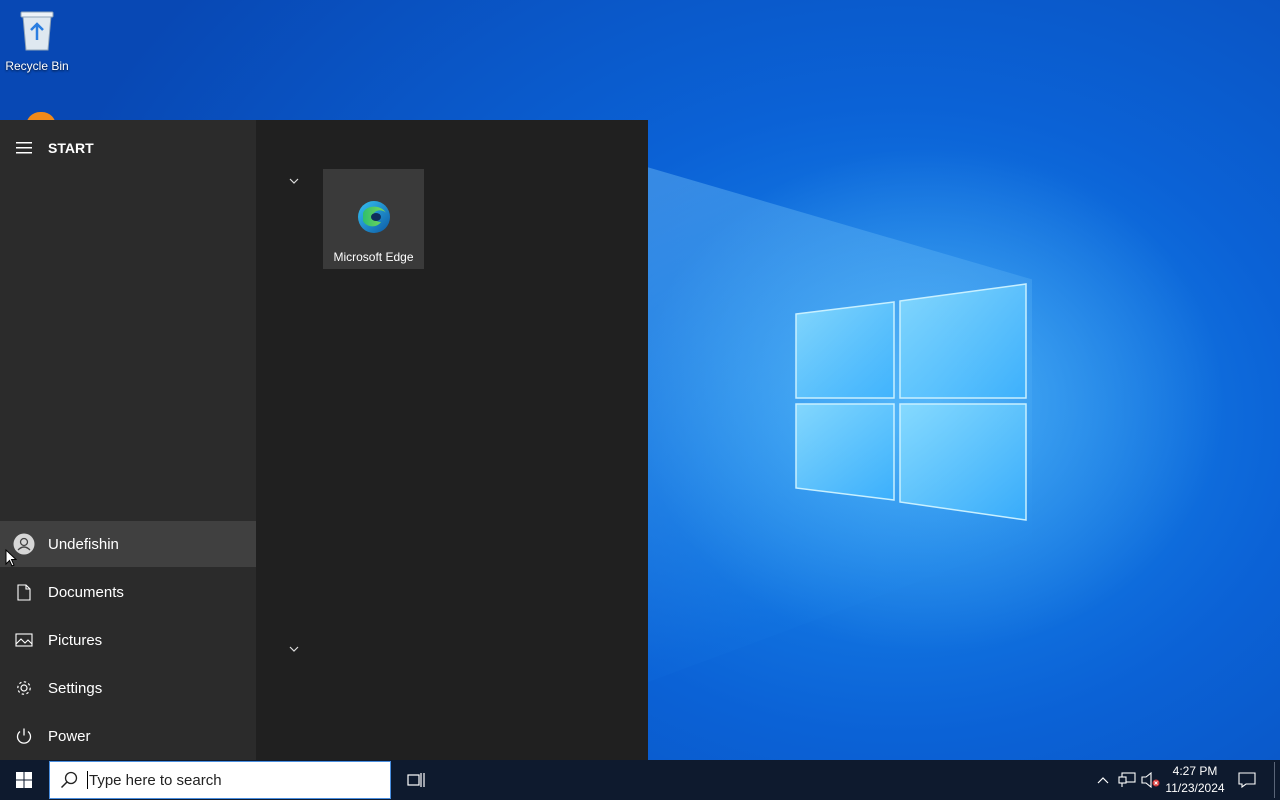  What do you see at coordinates (24, 640) in the screenshot?
I see `pictures-icon` at bounding box center [24, 640].